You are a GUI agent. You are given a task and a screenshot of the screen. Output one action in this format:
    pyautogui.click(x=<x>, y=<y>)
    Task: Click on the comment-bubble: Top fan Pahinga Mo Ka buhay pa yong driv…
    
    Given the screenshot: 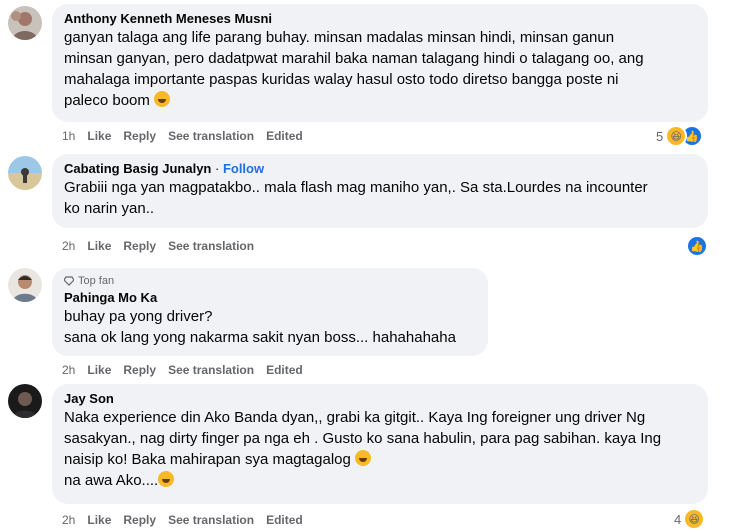 What is the action you would take?
    pyautogui.click(x=270, y=312)
    